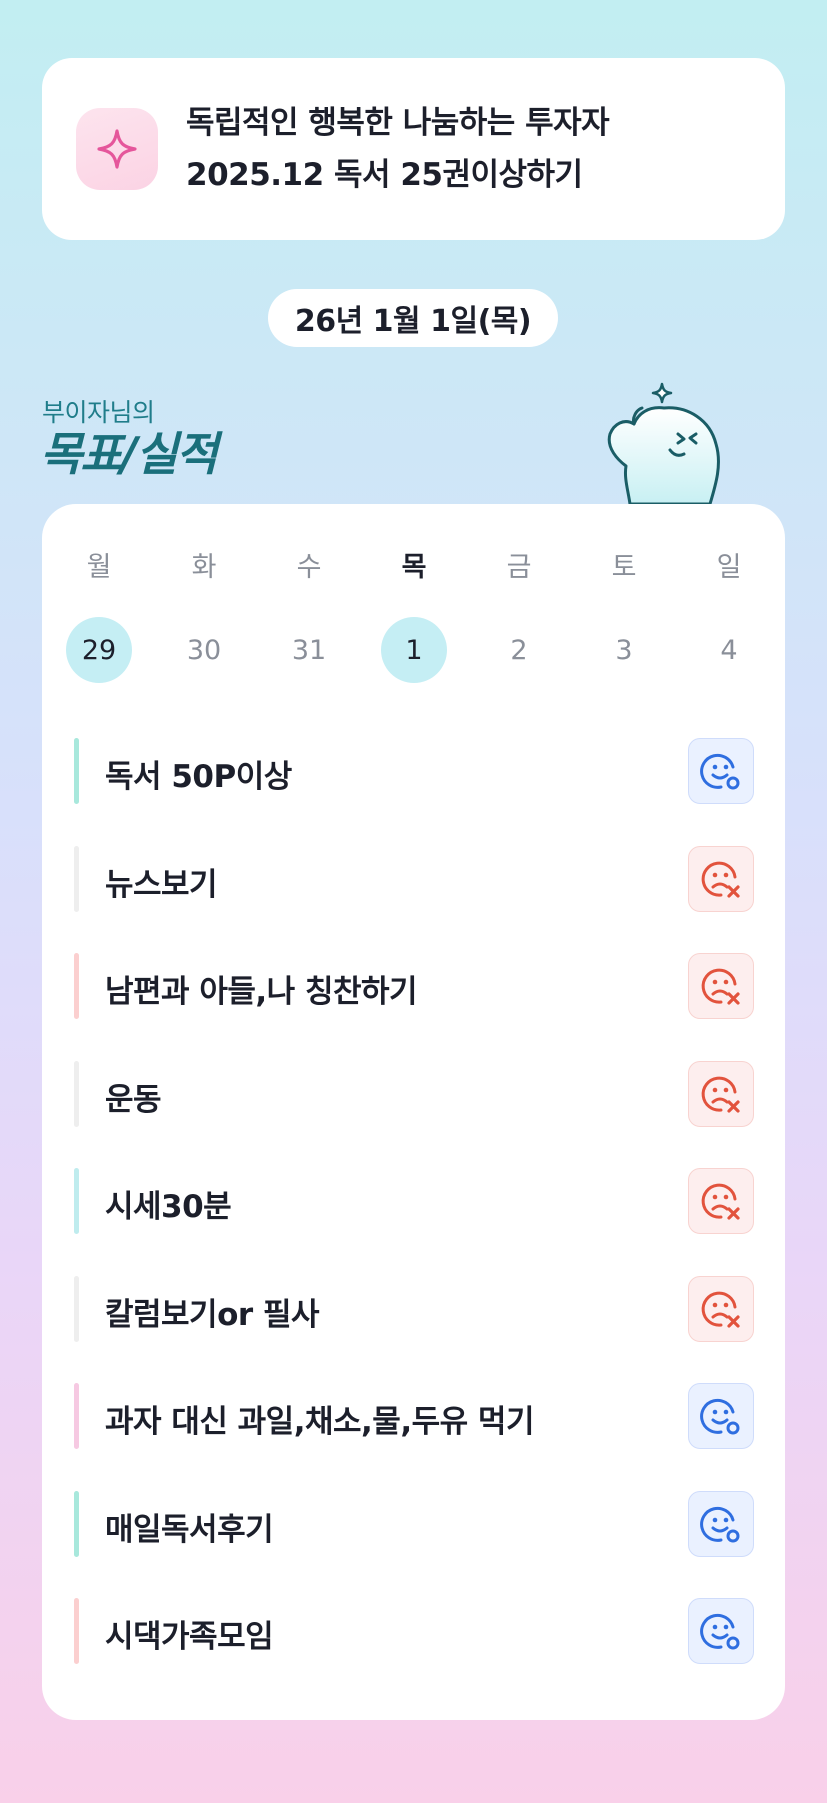 This screenshot has width=827, height=1803. I want to click on day-number: 30, so click(204, 650).